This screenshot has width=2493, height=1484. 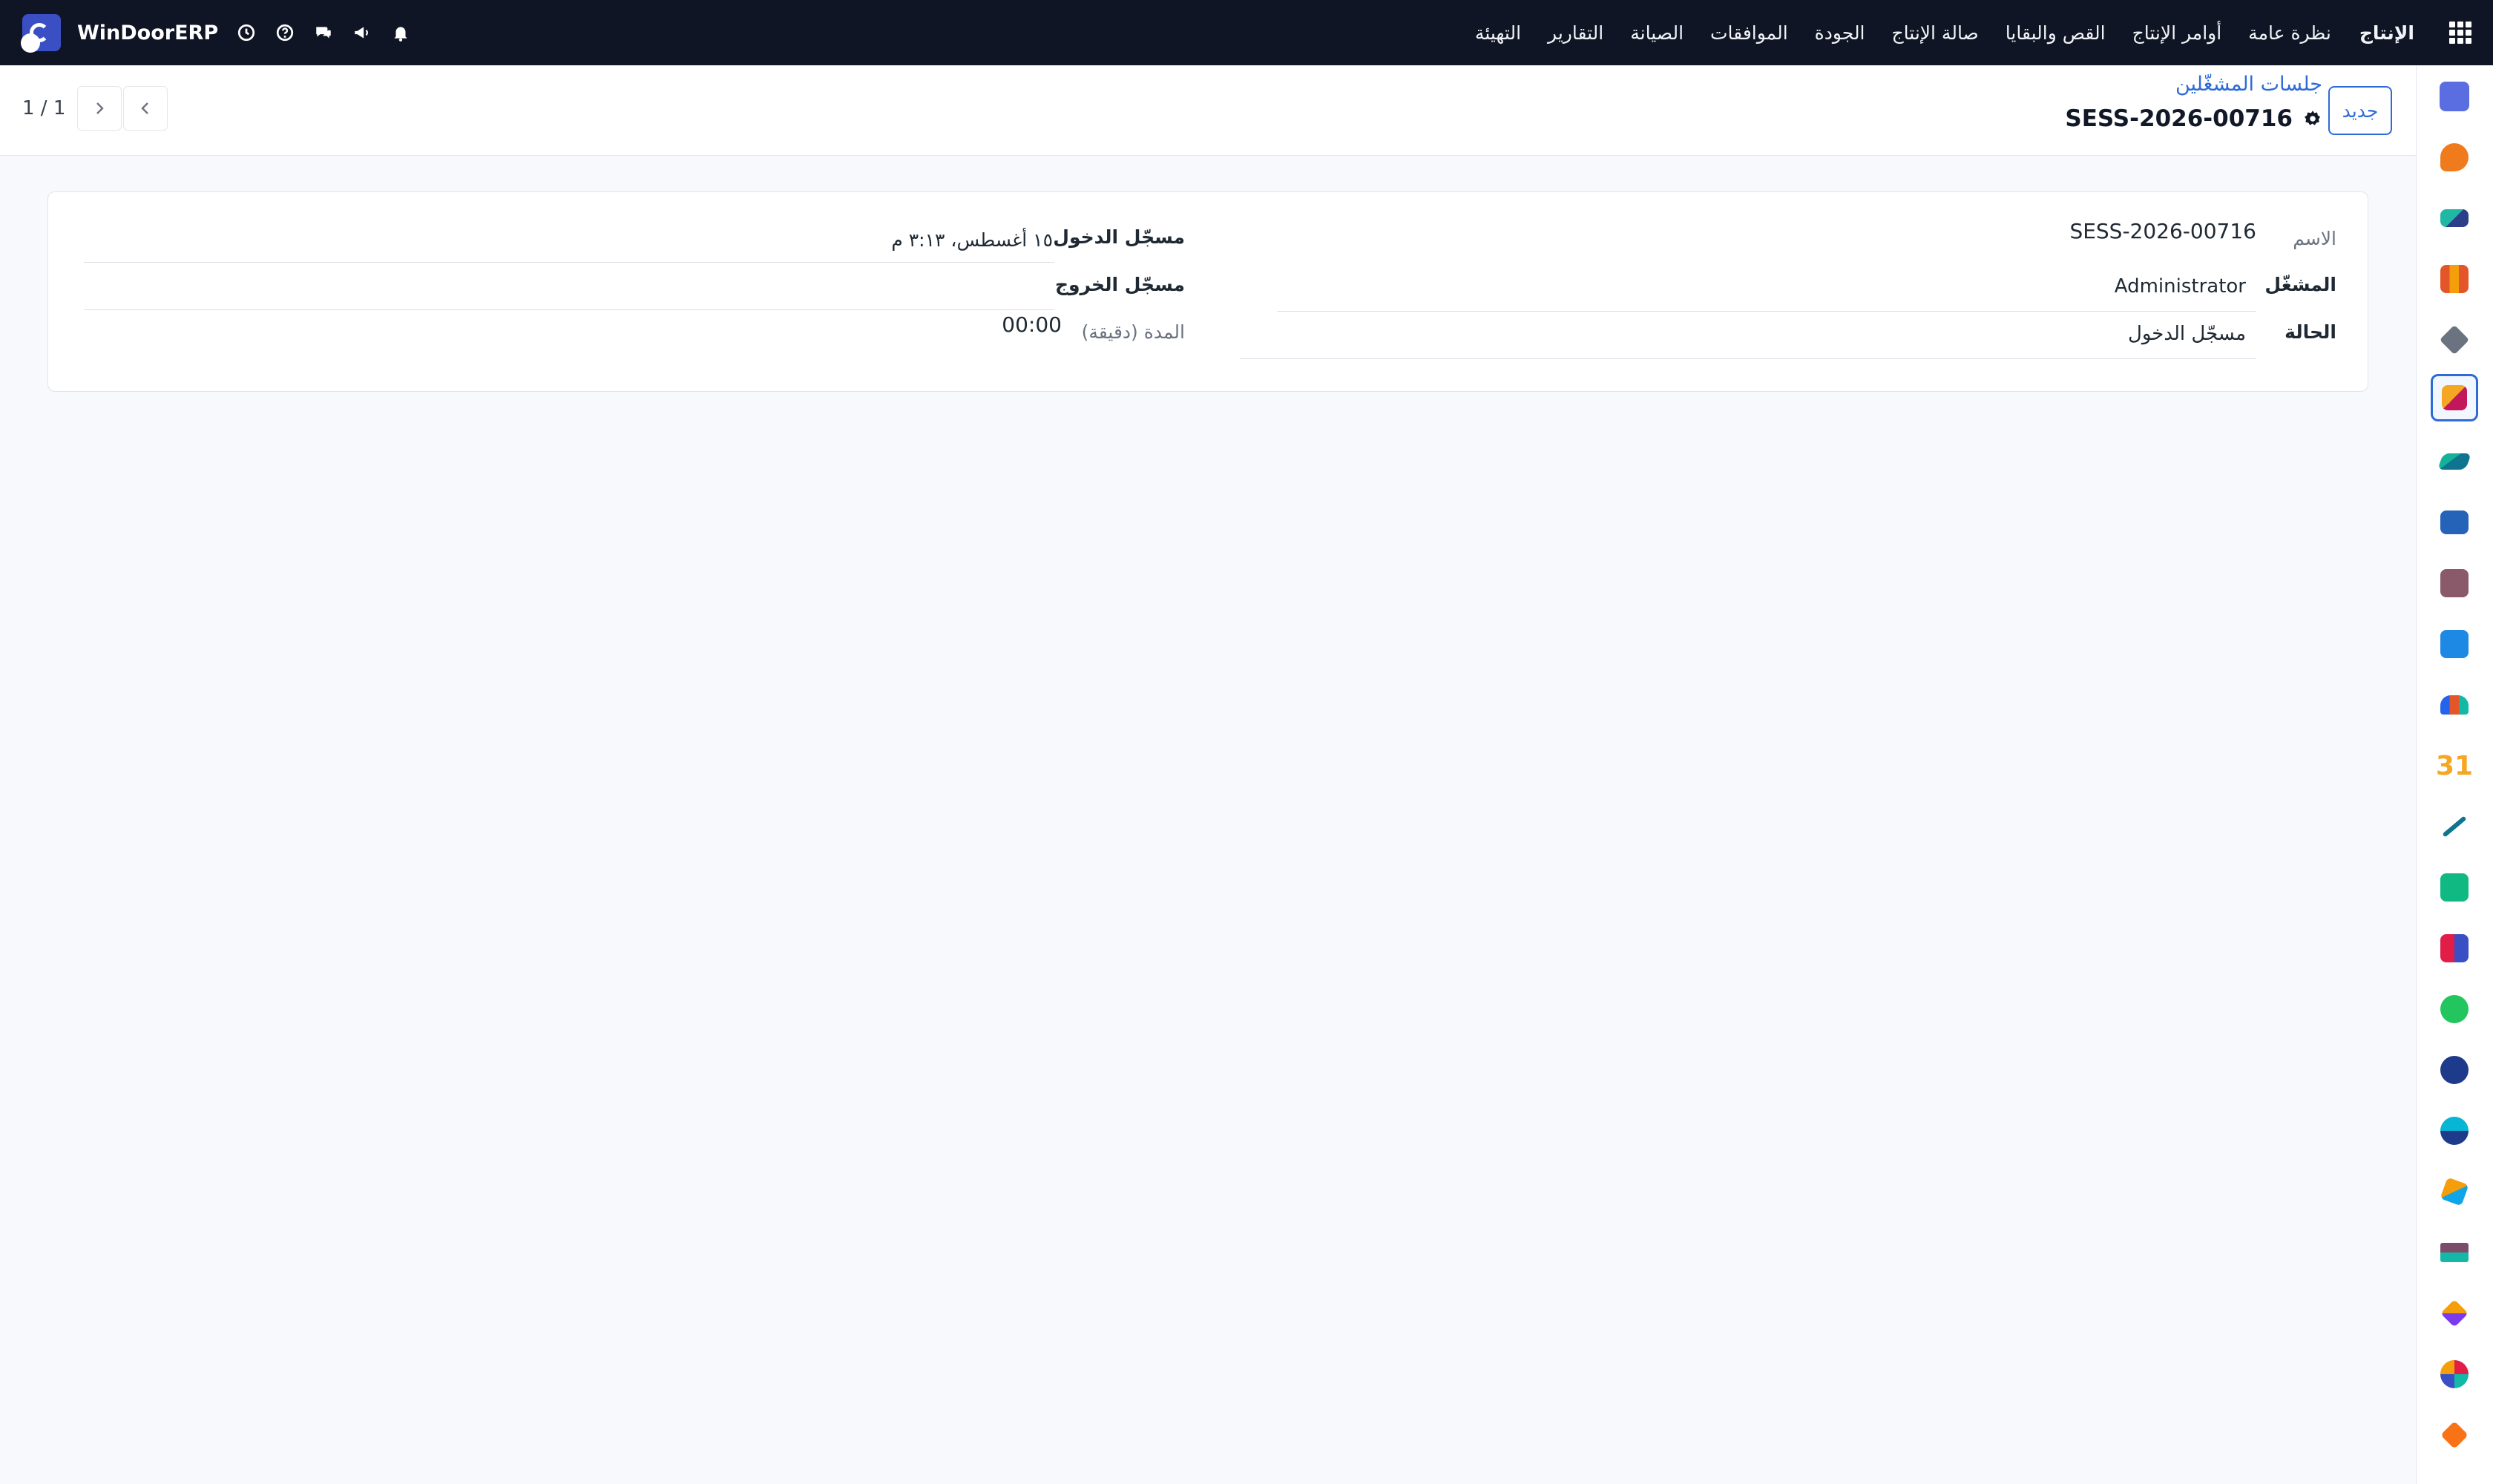 I want to click on record-name: SESS-2026-00716, so click(x=2179, y=118).